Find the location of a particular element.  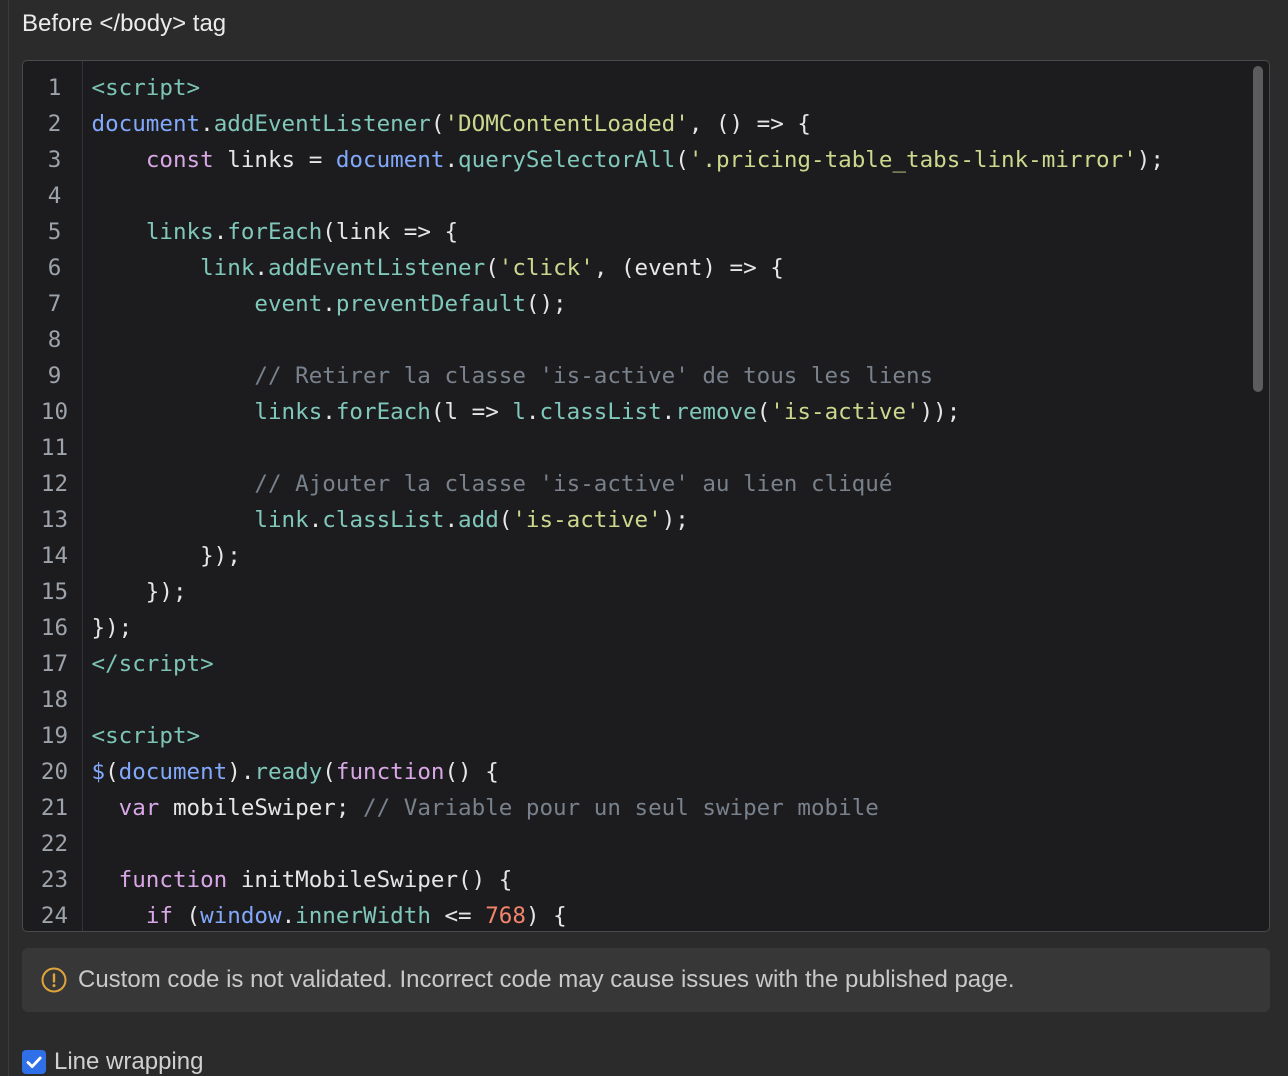

line-number-gutter: 1 2 3 4 5 6 7 8 9 10 11 12 13 14 15 16 17 18 19 20 21 22 23 24 is located at coordinates (52, 501).